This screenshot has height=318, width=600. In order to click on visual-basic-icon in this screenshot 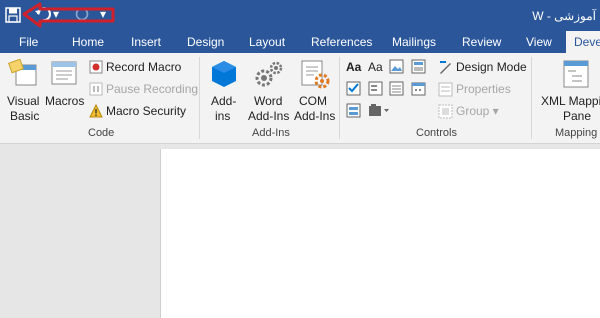, I will do `click(22, 72)`.